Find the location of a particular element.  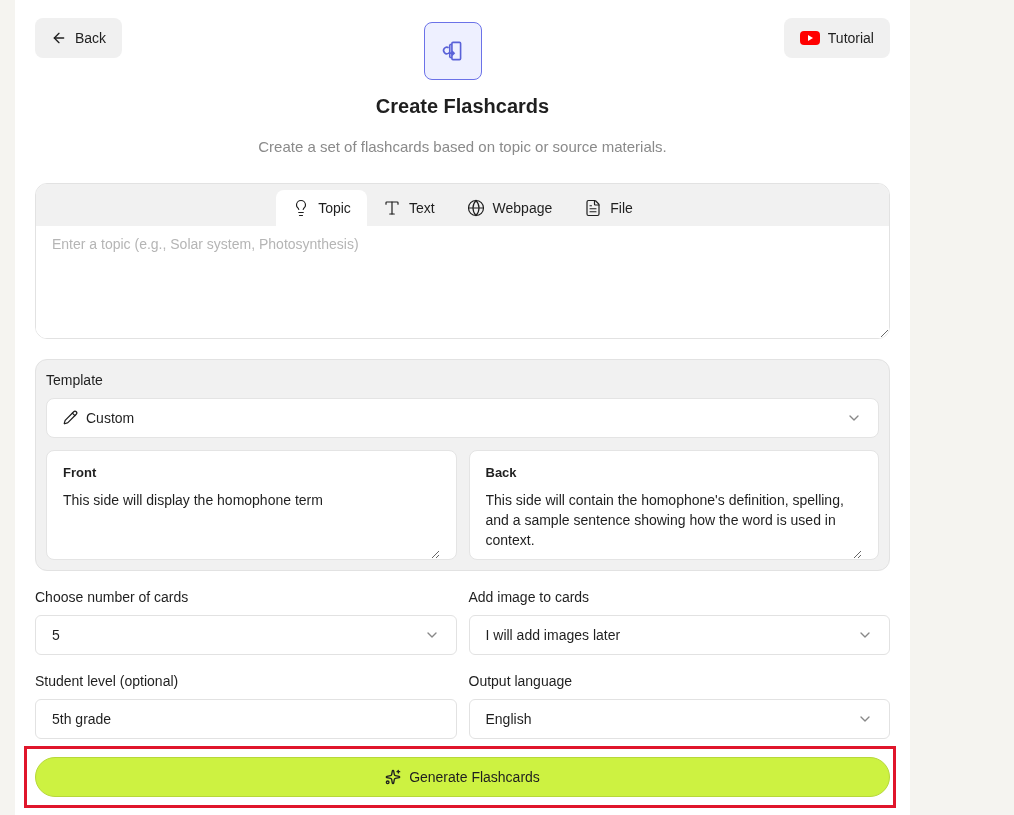

dropdown-field: I will add images later is located at coordinates (679, 634).